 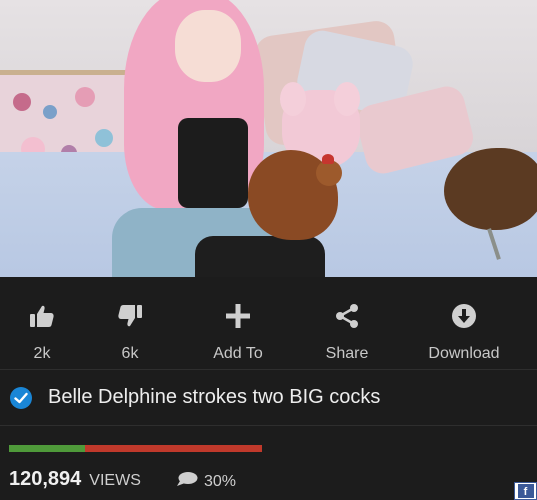 What do you see at coordinates (45, 479) in the screenshot?
I see `views-count: 120,894` at bounding box center [45, 479].